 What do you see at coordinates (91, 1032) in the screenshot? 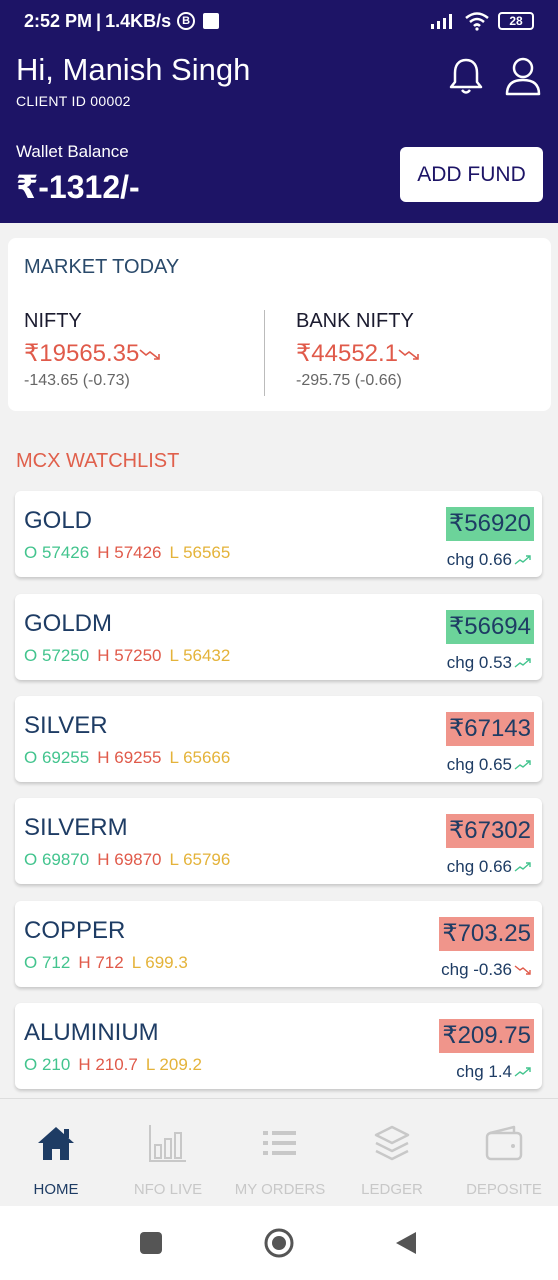
I see `commodity-name: ALUMINIUM` at bounding box center [91, 1032].